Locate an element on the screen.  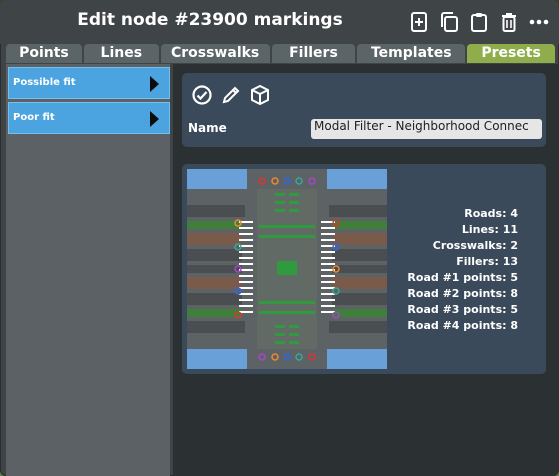
clipboard-icon is located at coordinates (479, 22).